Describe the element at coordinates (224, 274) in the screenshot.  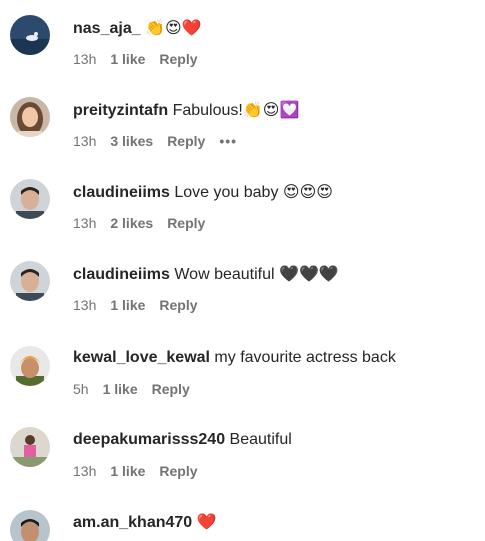
I see `comment-text: Wow beautiful` at that location.